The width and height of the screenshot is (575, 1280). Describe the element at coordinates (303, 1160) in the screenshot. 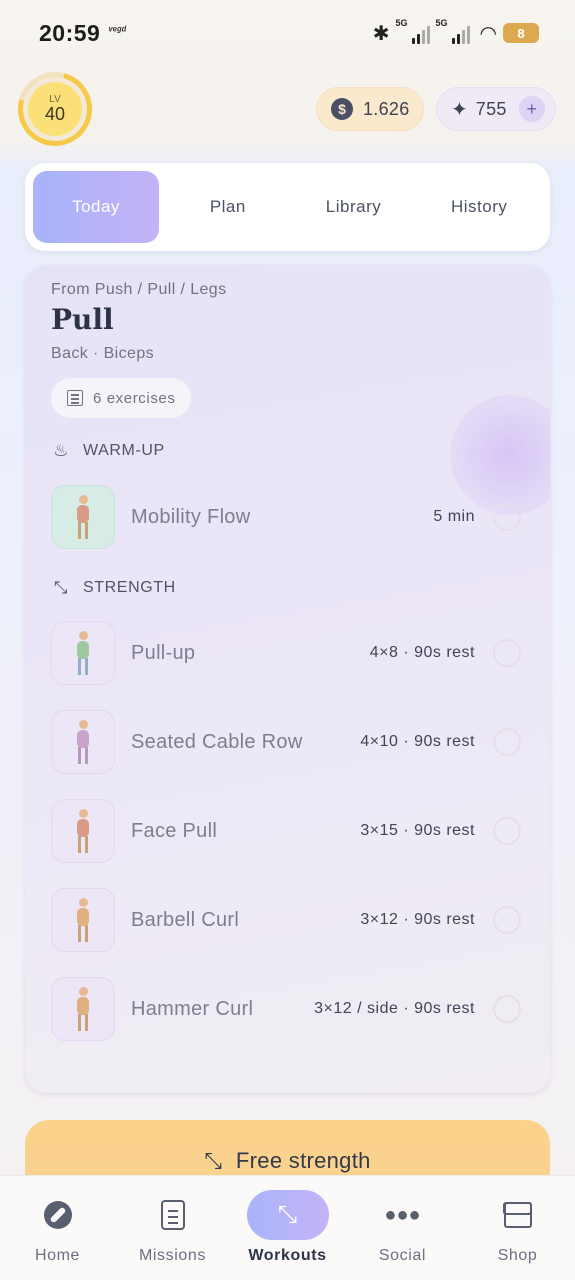

I see `free-strength-label: Free strength` at that location.